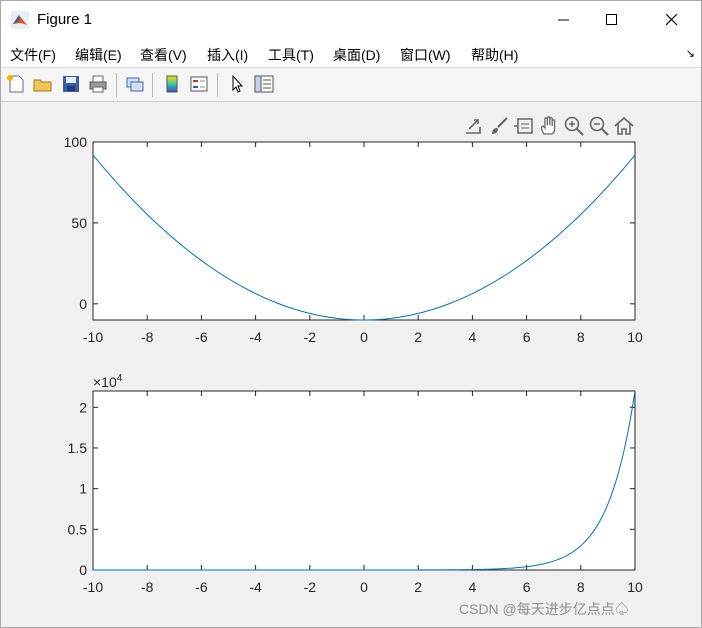  What do you see at coordinates (351, 85) in the screenshot?
I see `figure-toolbar` at bounding box center [351, 85].